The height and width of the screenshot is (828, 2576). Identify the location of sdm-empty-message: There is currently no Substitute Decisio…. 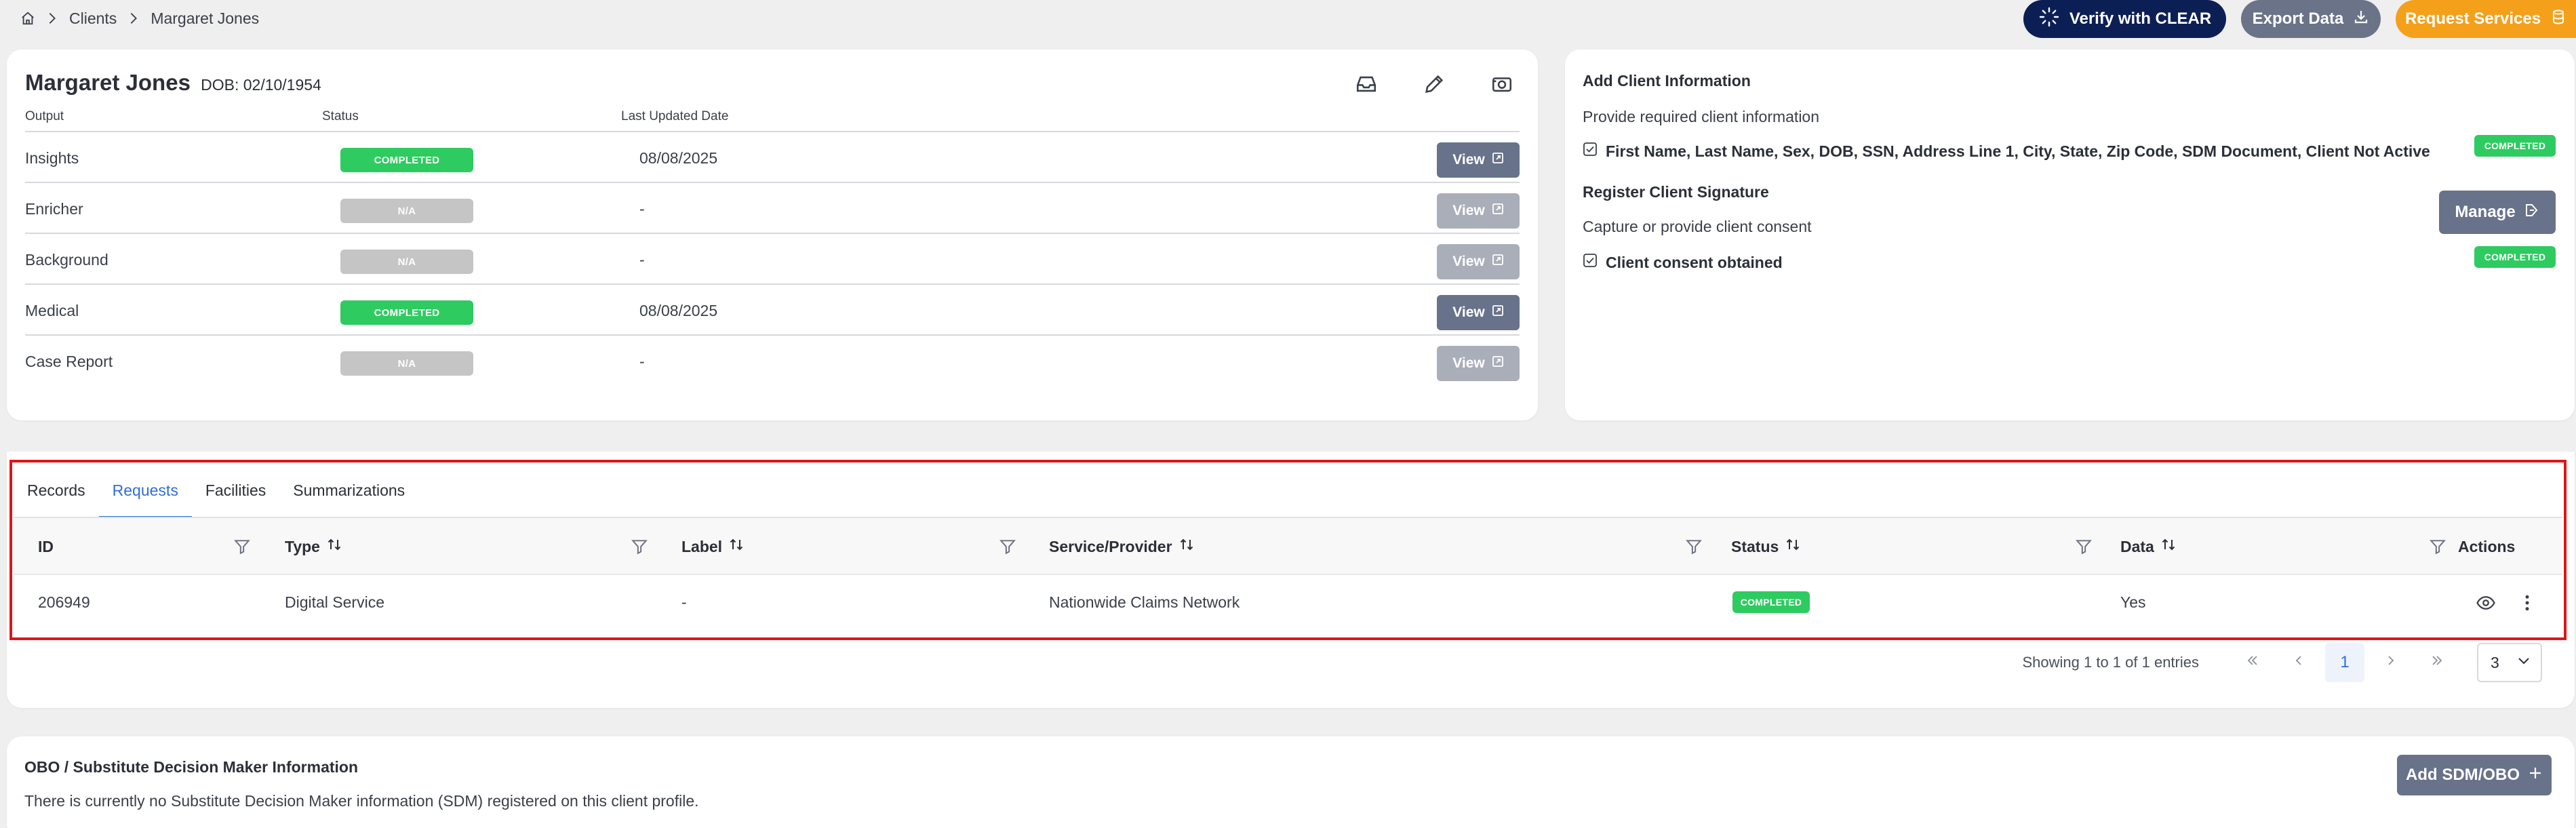
(362, 801).